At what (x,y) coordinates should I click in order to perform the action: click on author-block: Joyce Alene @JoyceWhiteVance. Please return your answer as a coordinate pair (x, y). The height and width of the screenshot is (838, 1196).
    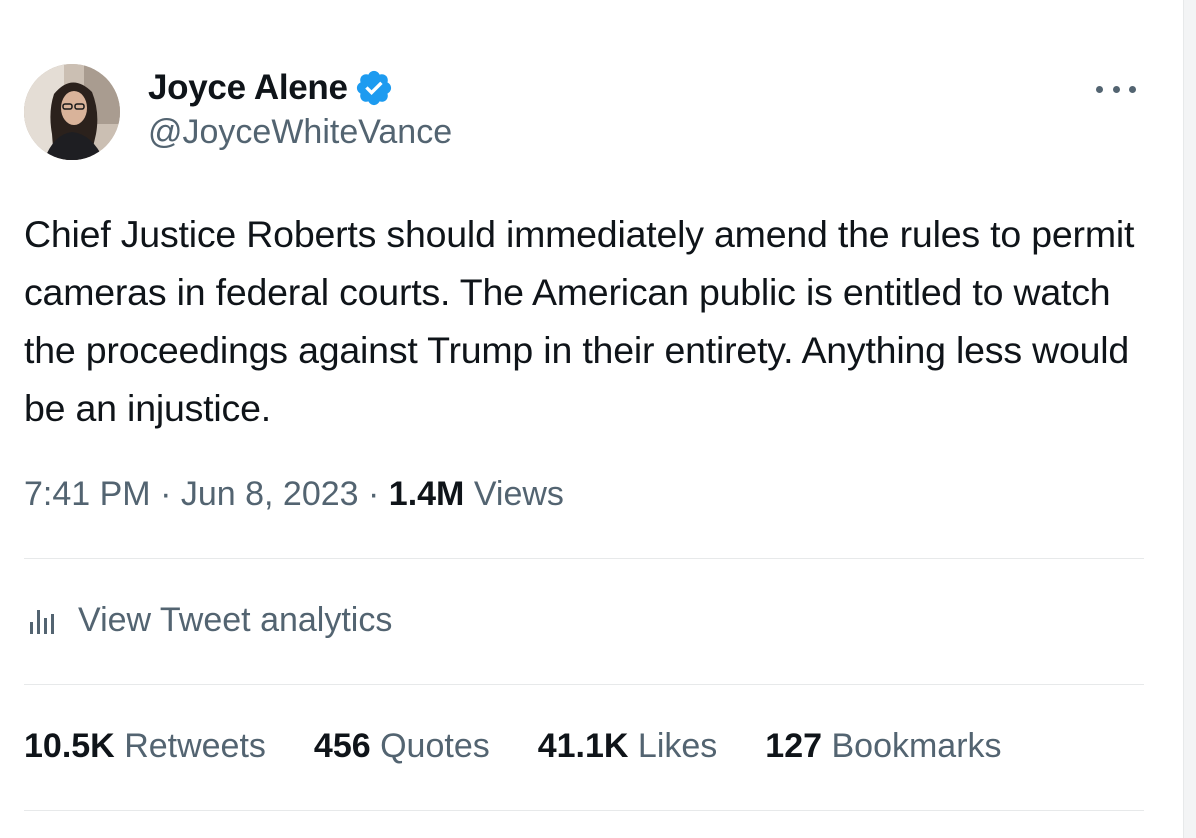
    Looking at the image, I should click on (300, 109).